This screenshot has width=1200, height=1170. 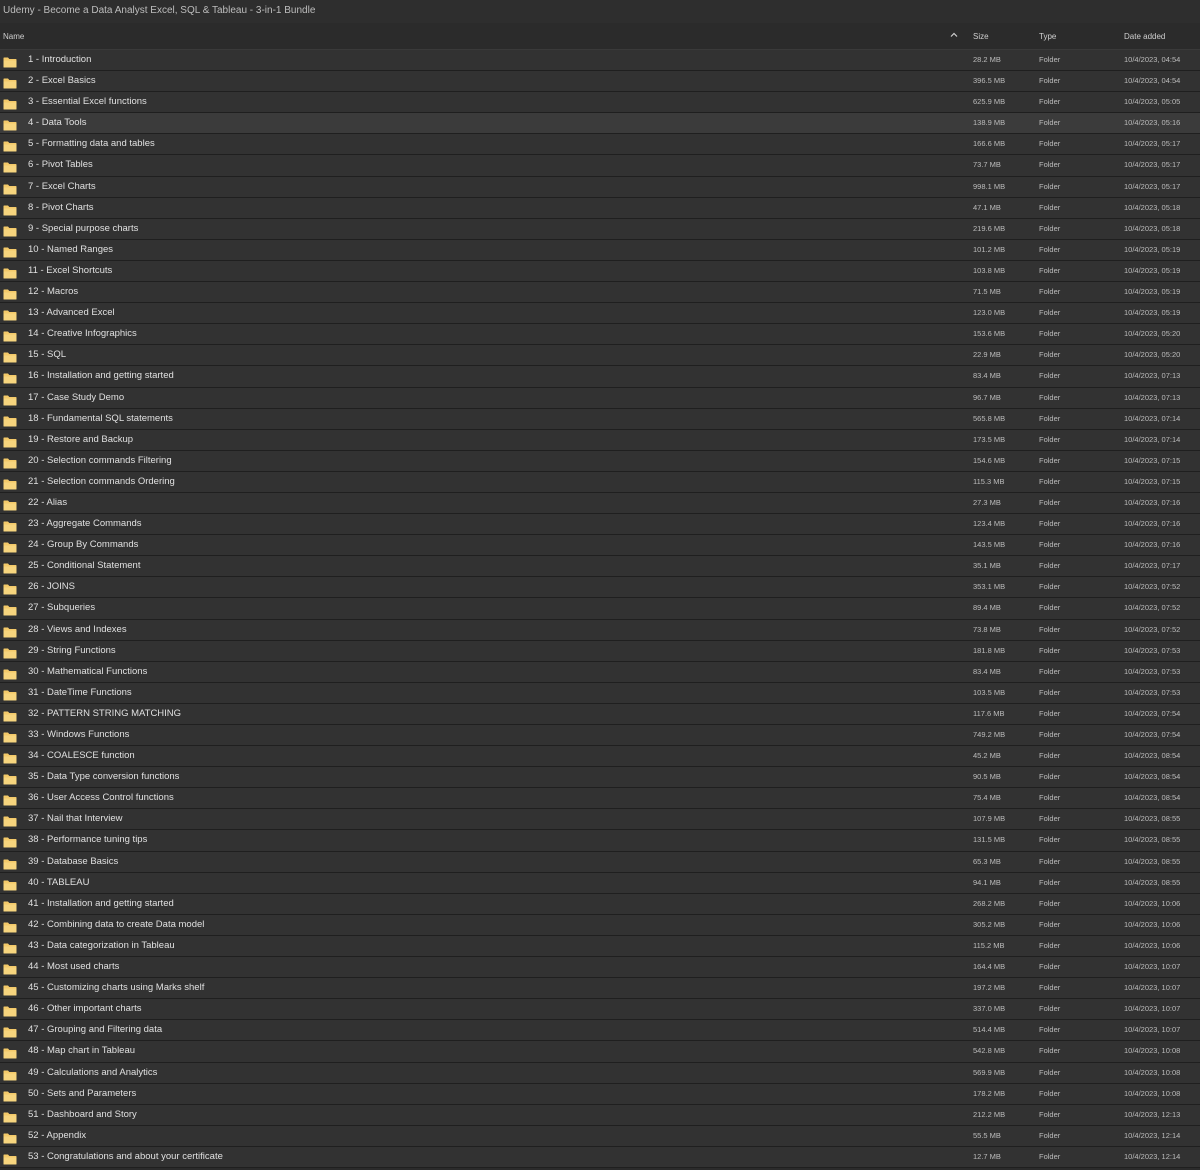 I want to click on column-header-size: Size, so click(x=981, y=36).